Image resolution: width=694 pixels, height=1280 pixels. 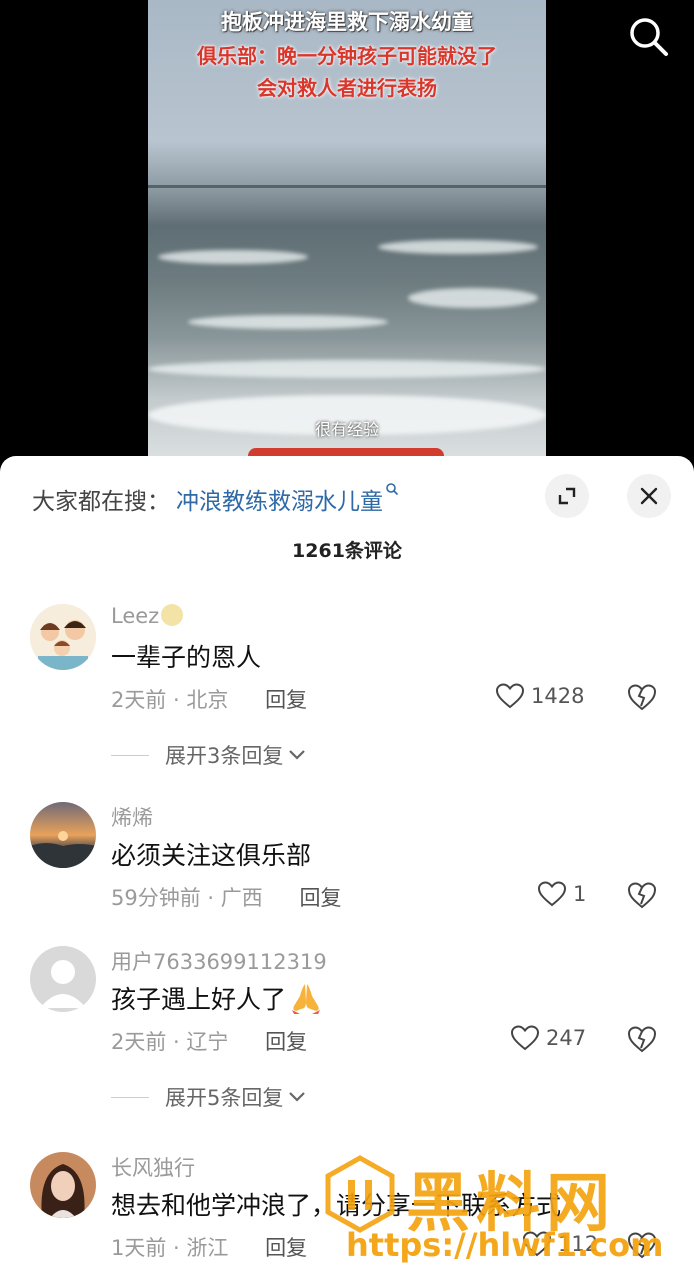 I want to click on expand-icon, so click(x=567, y=496).